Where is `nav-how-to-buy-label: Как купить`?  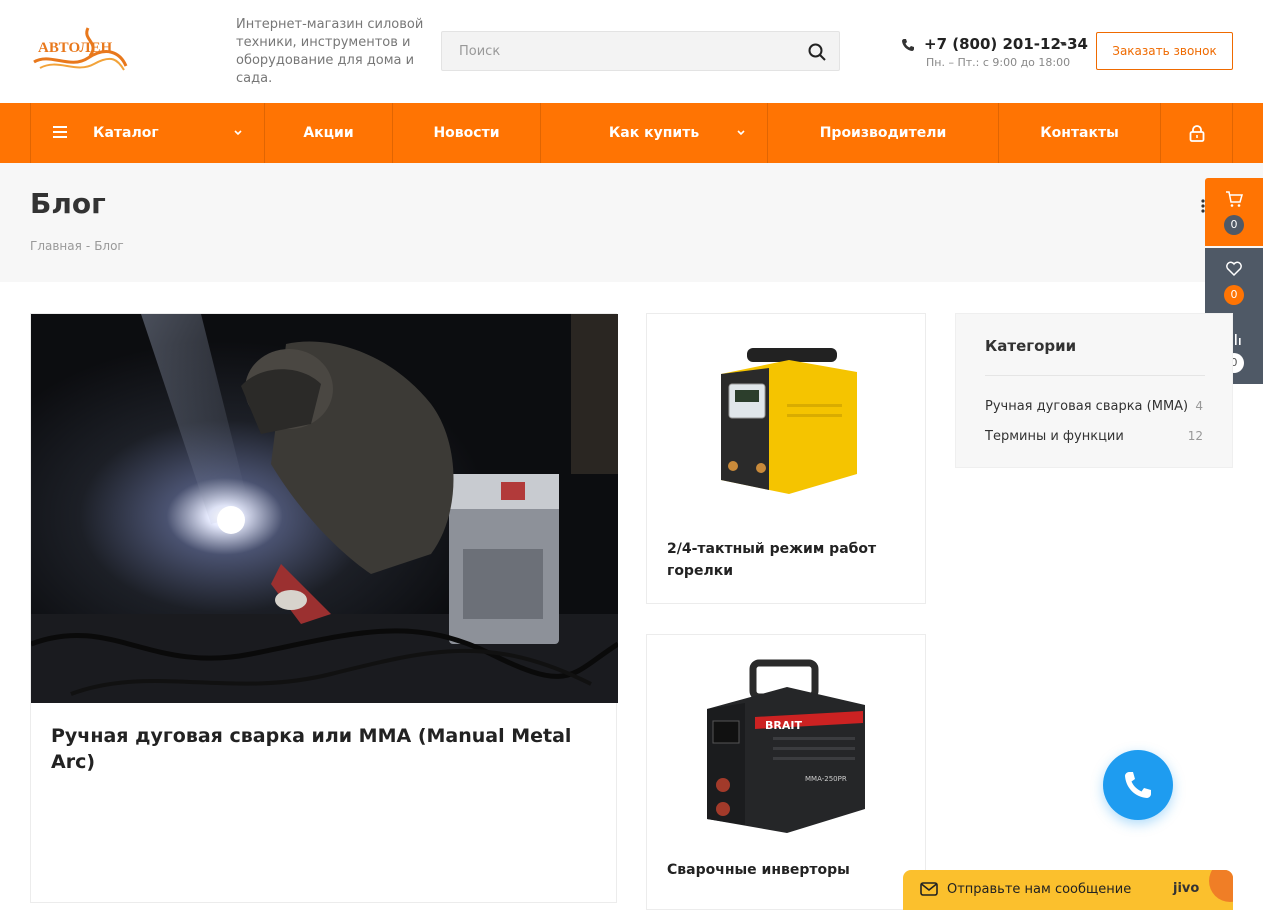 nav-how-to-buy-label: Как купить is located at coordinates (654, 133).